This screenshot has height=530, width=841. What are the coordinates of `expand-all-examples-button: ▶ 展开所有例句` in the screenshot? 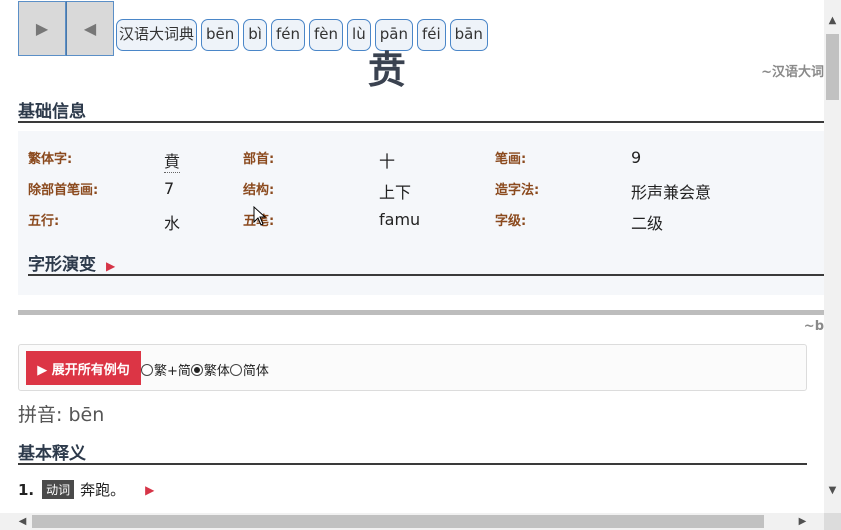 It's located at (83, 368).